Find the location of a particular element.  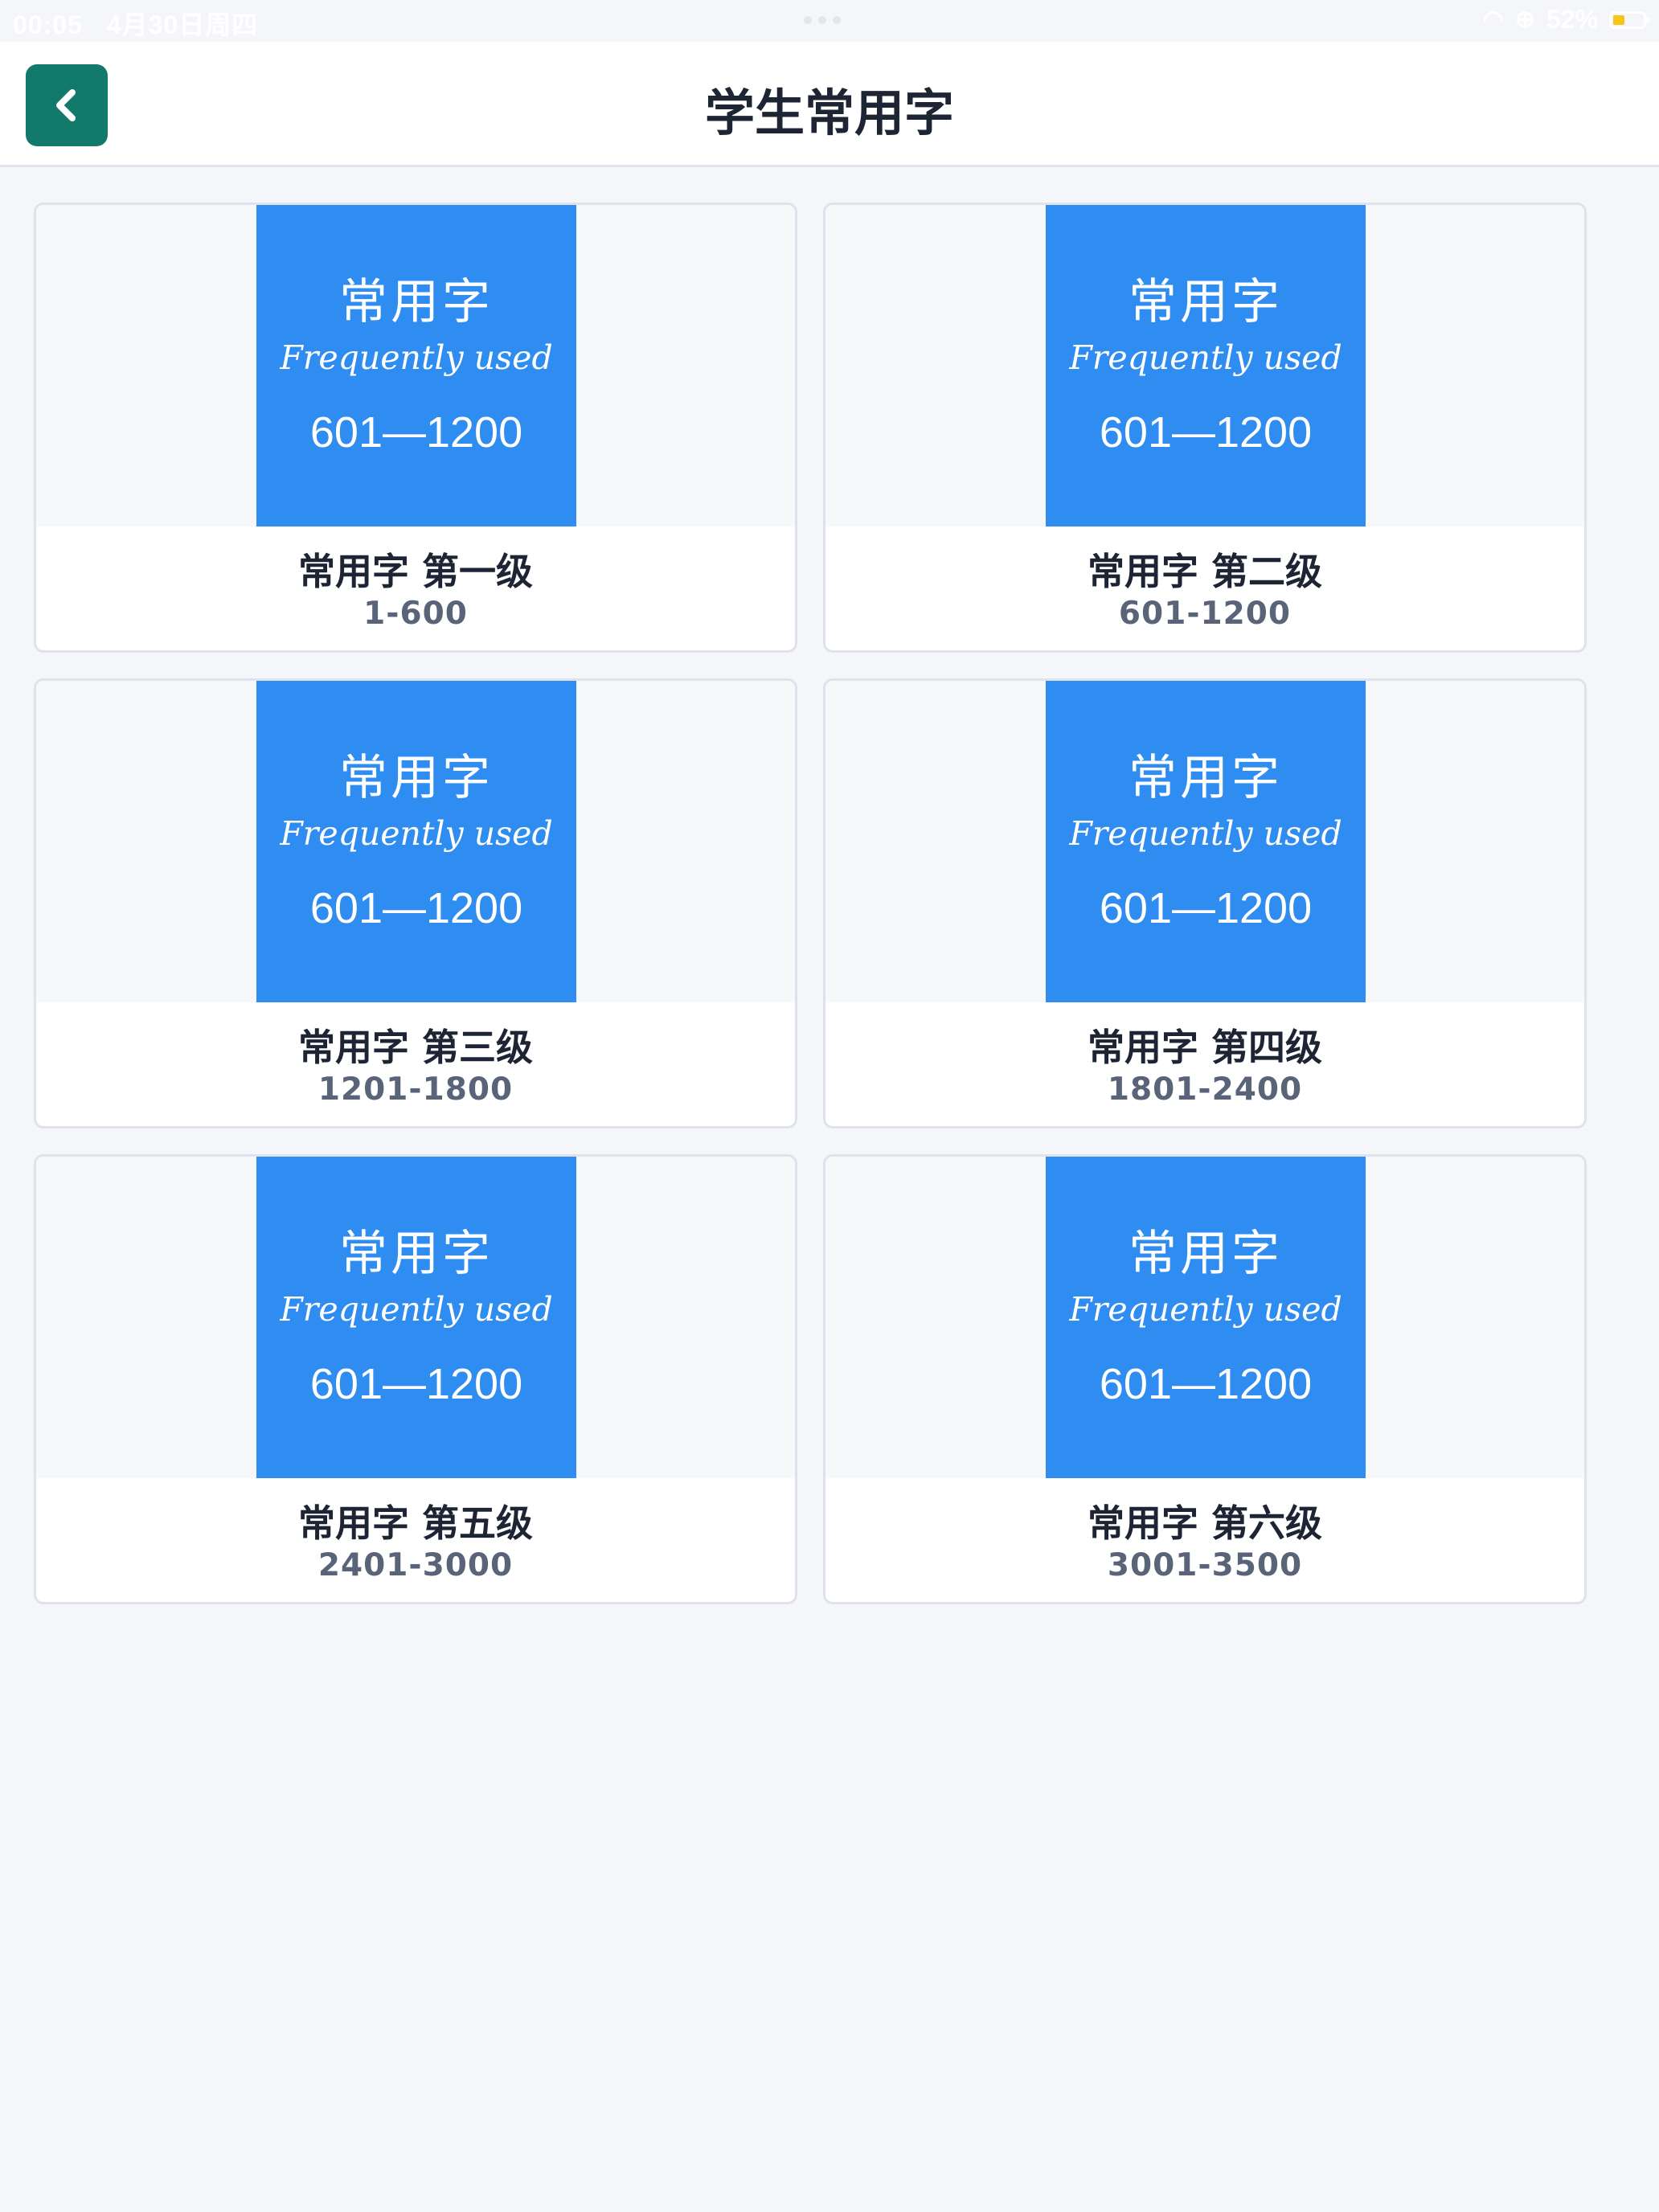

status-left: 00:05 4月30日周四 is located at coordinates (147, 23).